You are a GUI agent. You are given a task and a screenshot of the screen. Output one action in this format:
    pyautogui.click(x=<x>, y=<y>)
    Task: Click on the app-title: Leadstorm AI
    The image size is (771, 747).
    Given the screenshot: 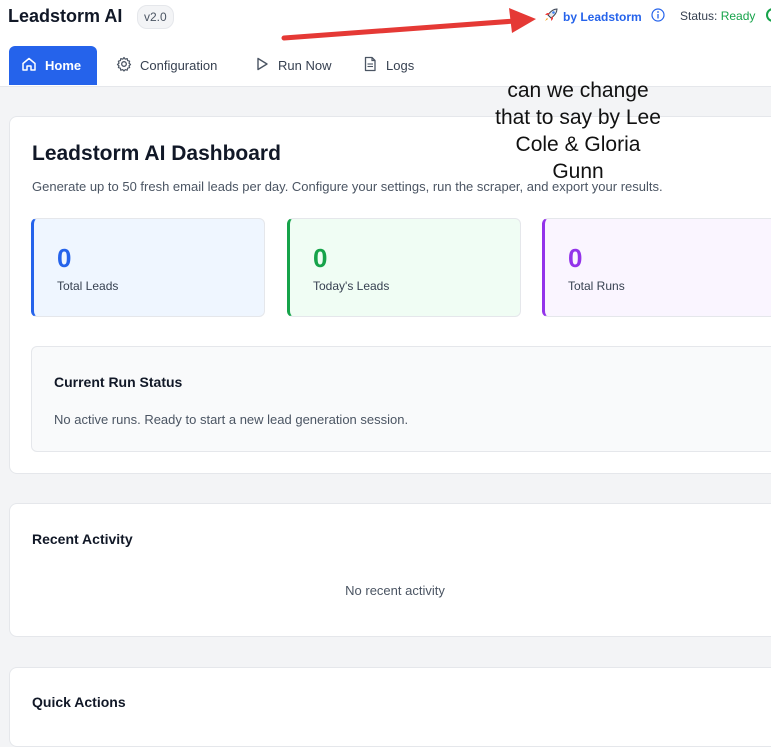 What is the action you would take?
    pyautogui.click(x=65, y=16)
    